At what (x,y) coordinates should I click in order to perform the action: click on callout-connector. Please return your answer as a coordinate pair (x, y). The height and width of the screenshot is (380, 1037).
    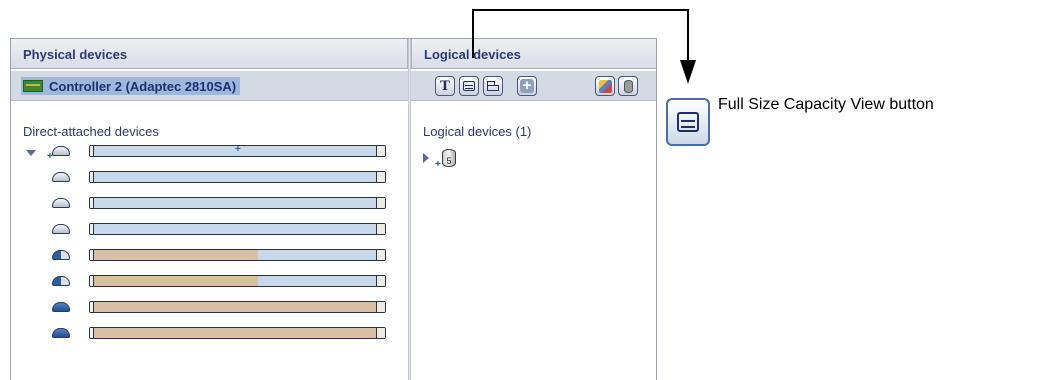
    Looking at the image, I should click on (584, 46).